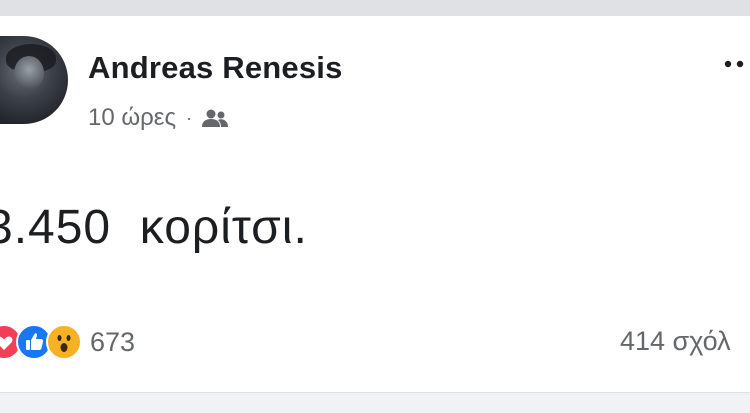  What do you see at coordinates (112, 342) in the screenshot?
I see `reaction-count: 673` at bounding box center [112, 342].